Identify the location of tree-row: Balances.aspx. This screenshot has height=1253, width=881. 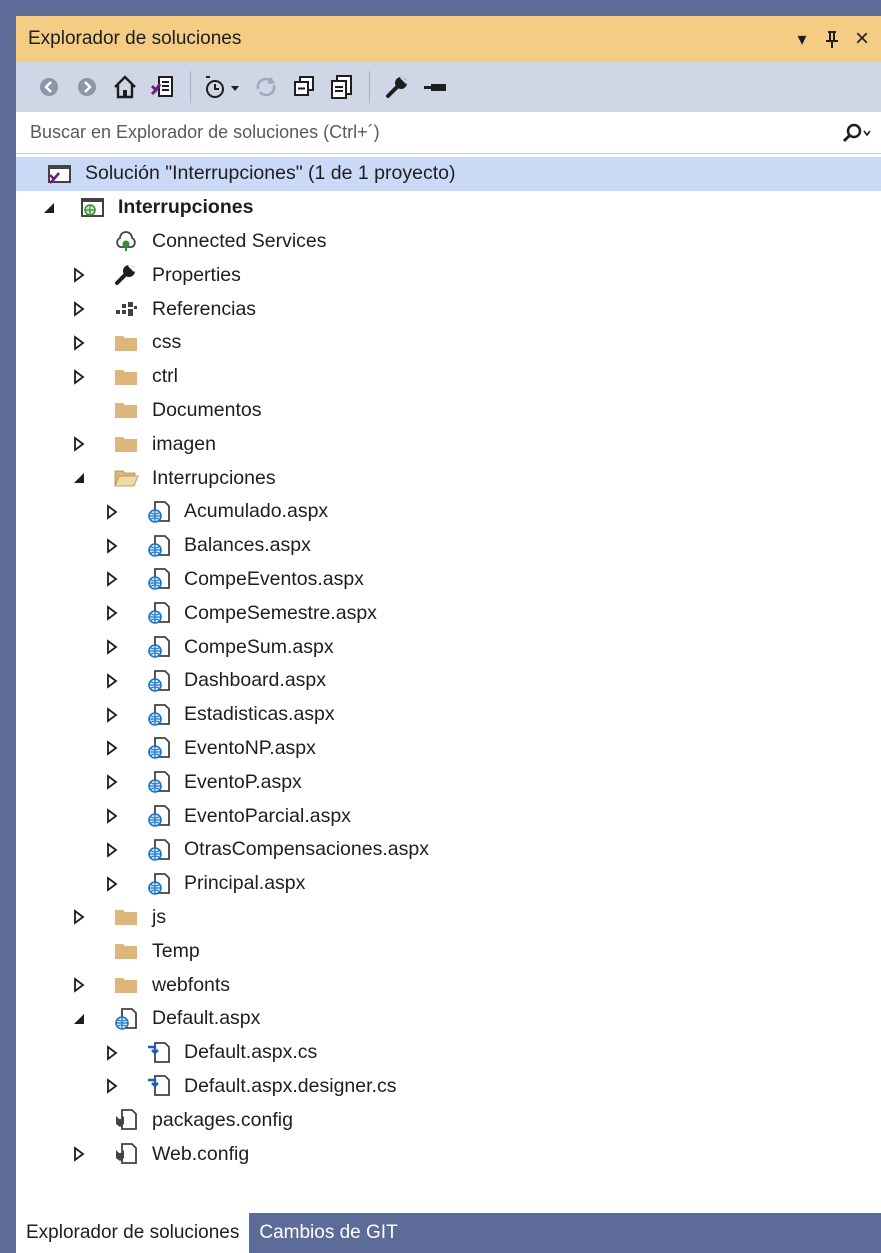
(448, 546).